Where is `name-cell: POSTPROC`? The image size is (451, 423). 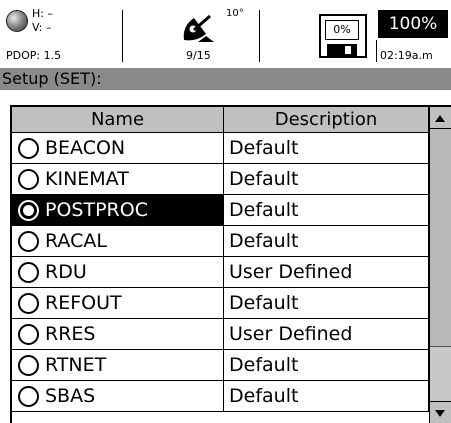 name-cell: POSTPROC is located at coordinates (118, 210).